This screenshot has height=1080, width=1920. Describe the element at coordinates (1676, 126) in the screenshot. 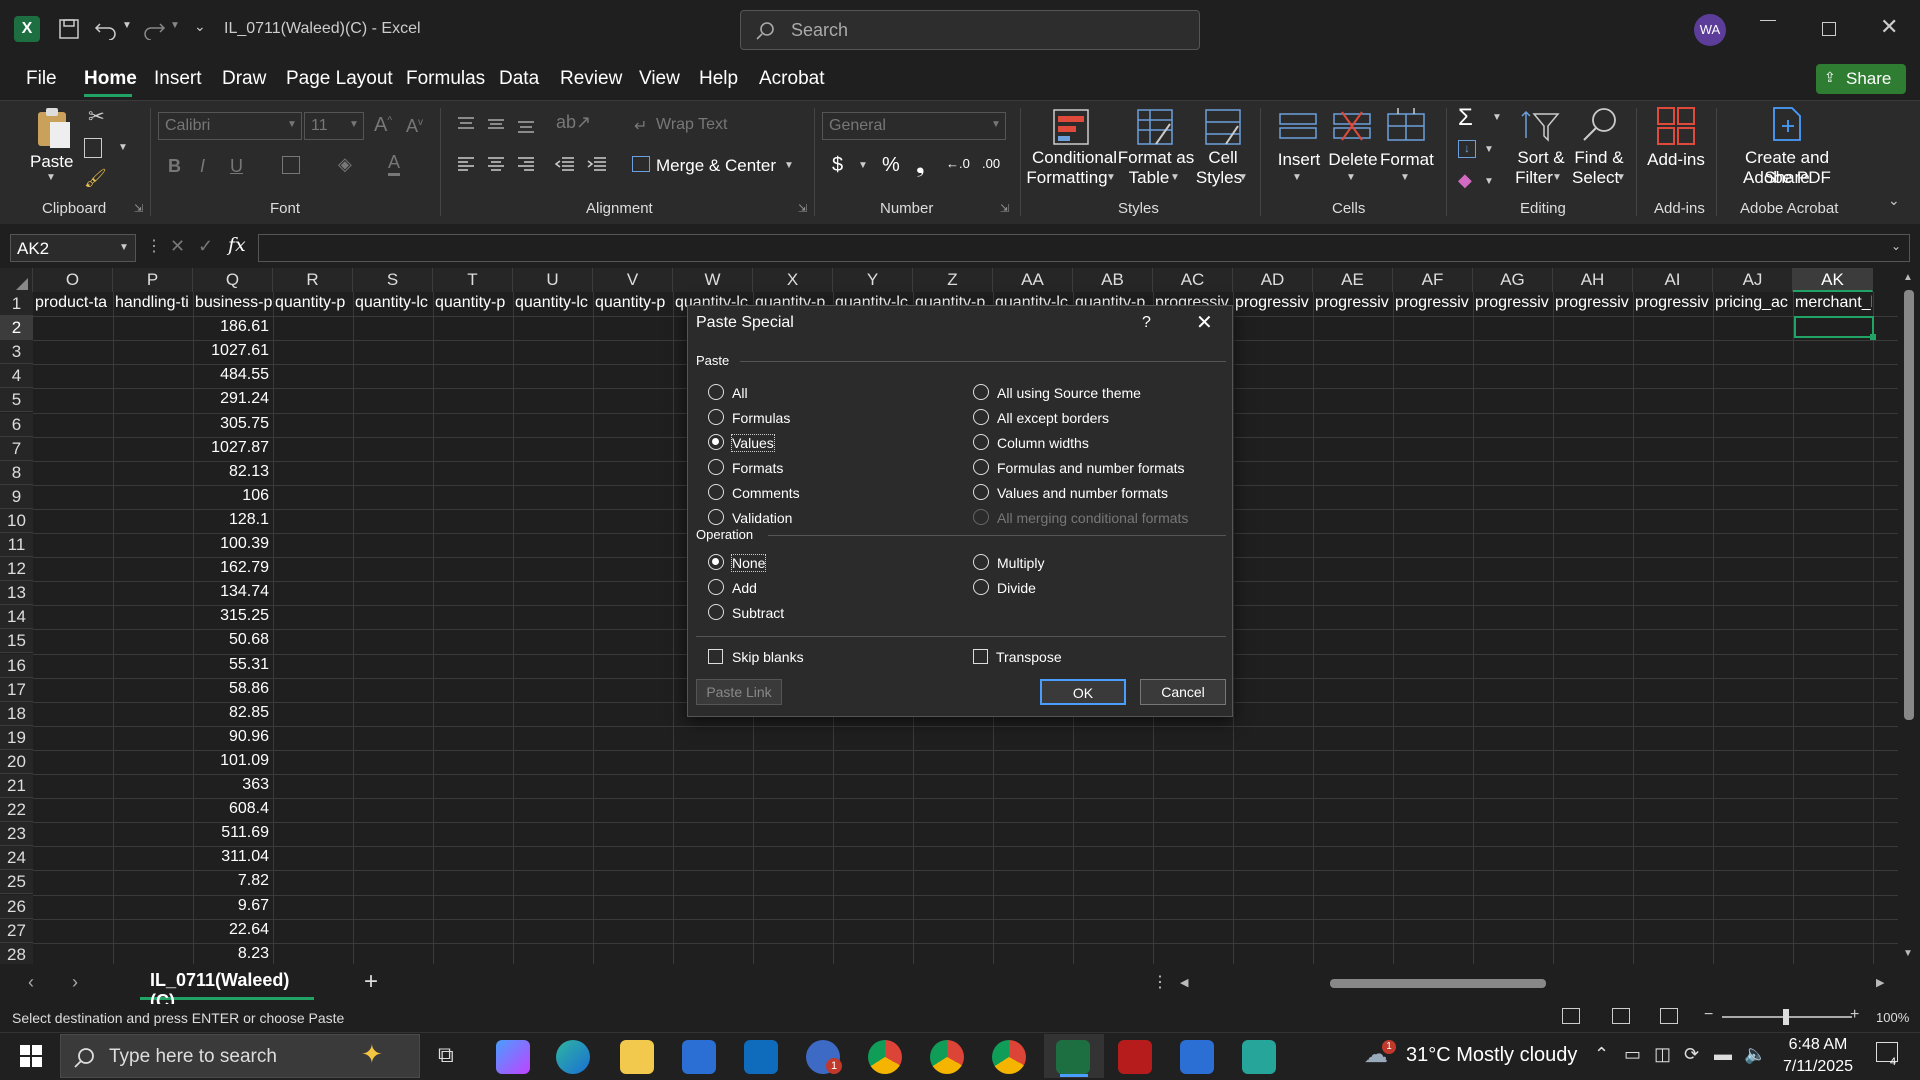

I see `add-ins-icon` at that location.